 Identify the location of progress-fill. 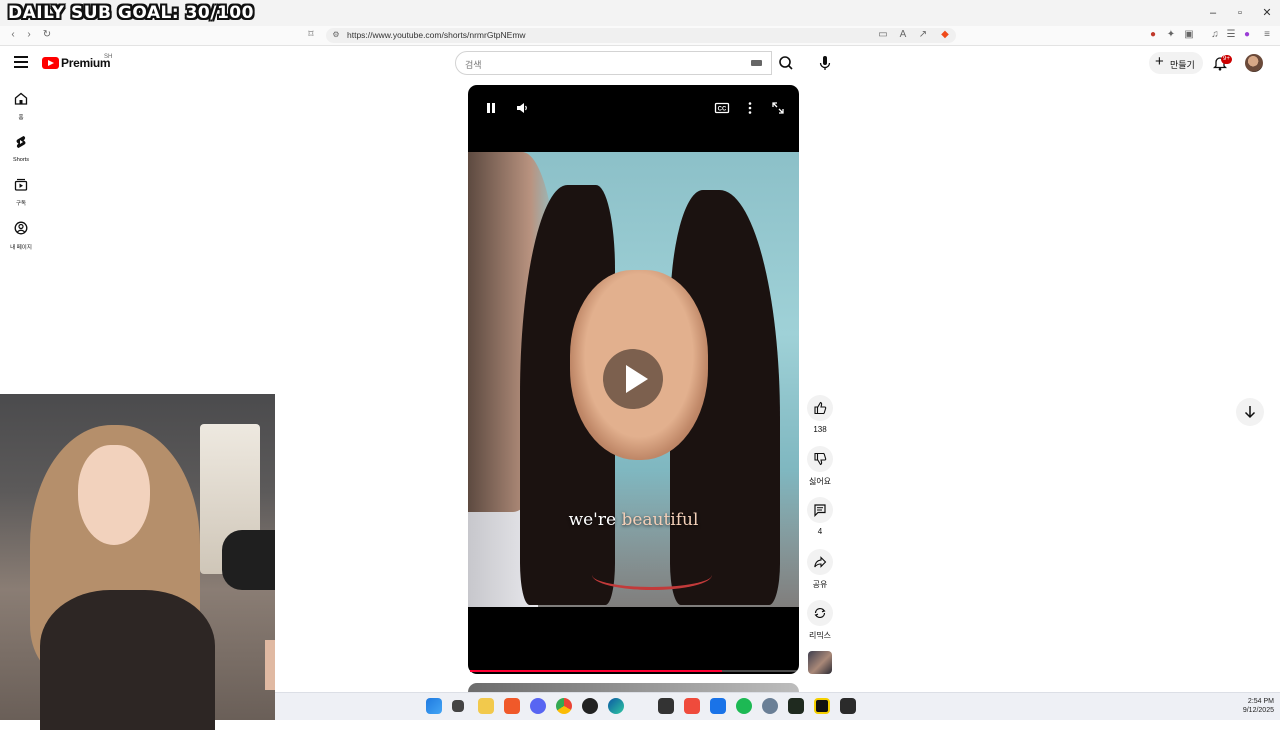
(596, 671).